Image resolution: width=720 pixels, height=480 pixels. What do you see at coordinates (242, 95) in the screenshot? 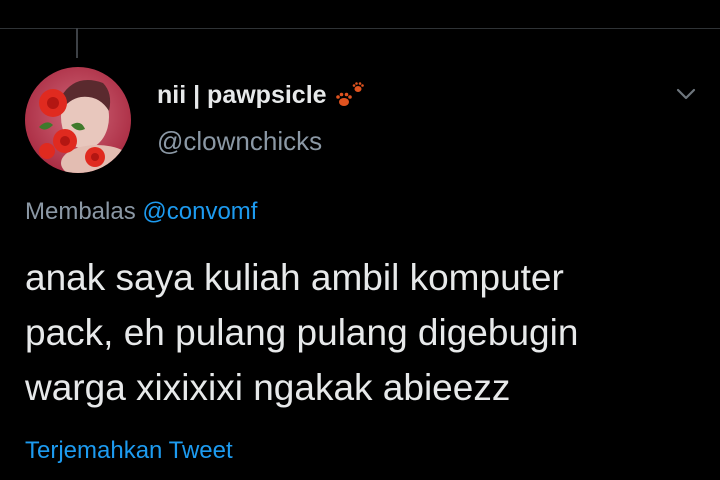
I see `author-display-name: nii | pawpsicle` at bounding box center [242, 95].